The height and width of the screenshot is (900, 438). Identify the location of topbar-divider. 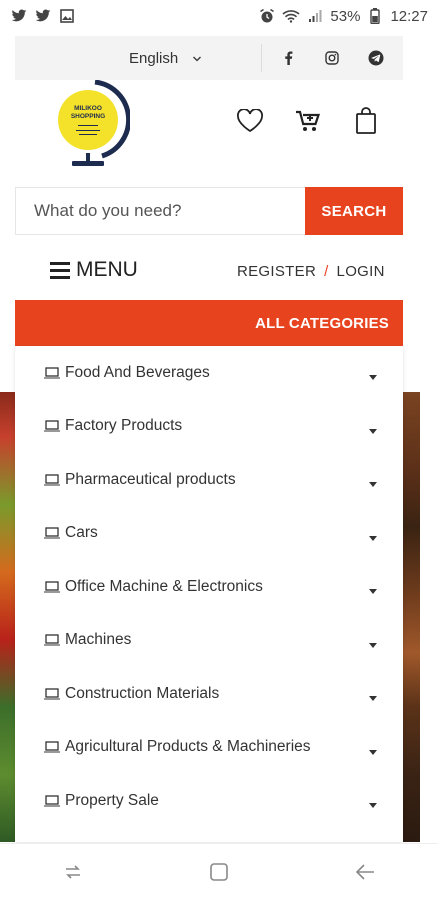
(261, 58).